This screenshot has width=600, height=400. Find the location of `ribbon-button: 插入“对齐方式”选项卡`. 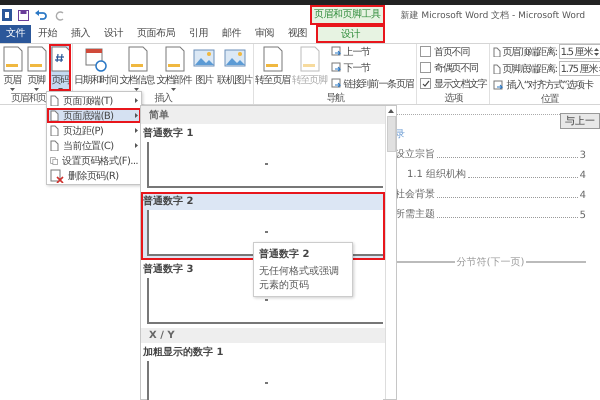

ribbon-button: 插入“对齐方式”选项卡 is located at coordinates (546, 85).